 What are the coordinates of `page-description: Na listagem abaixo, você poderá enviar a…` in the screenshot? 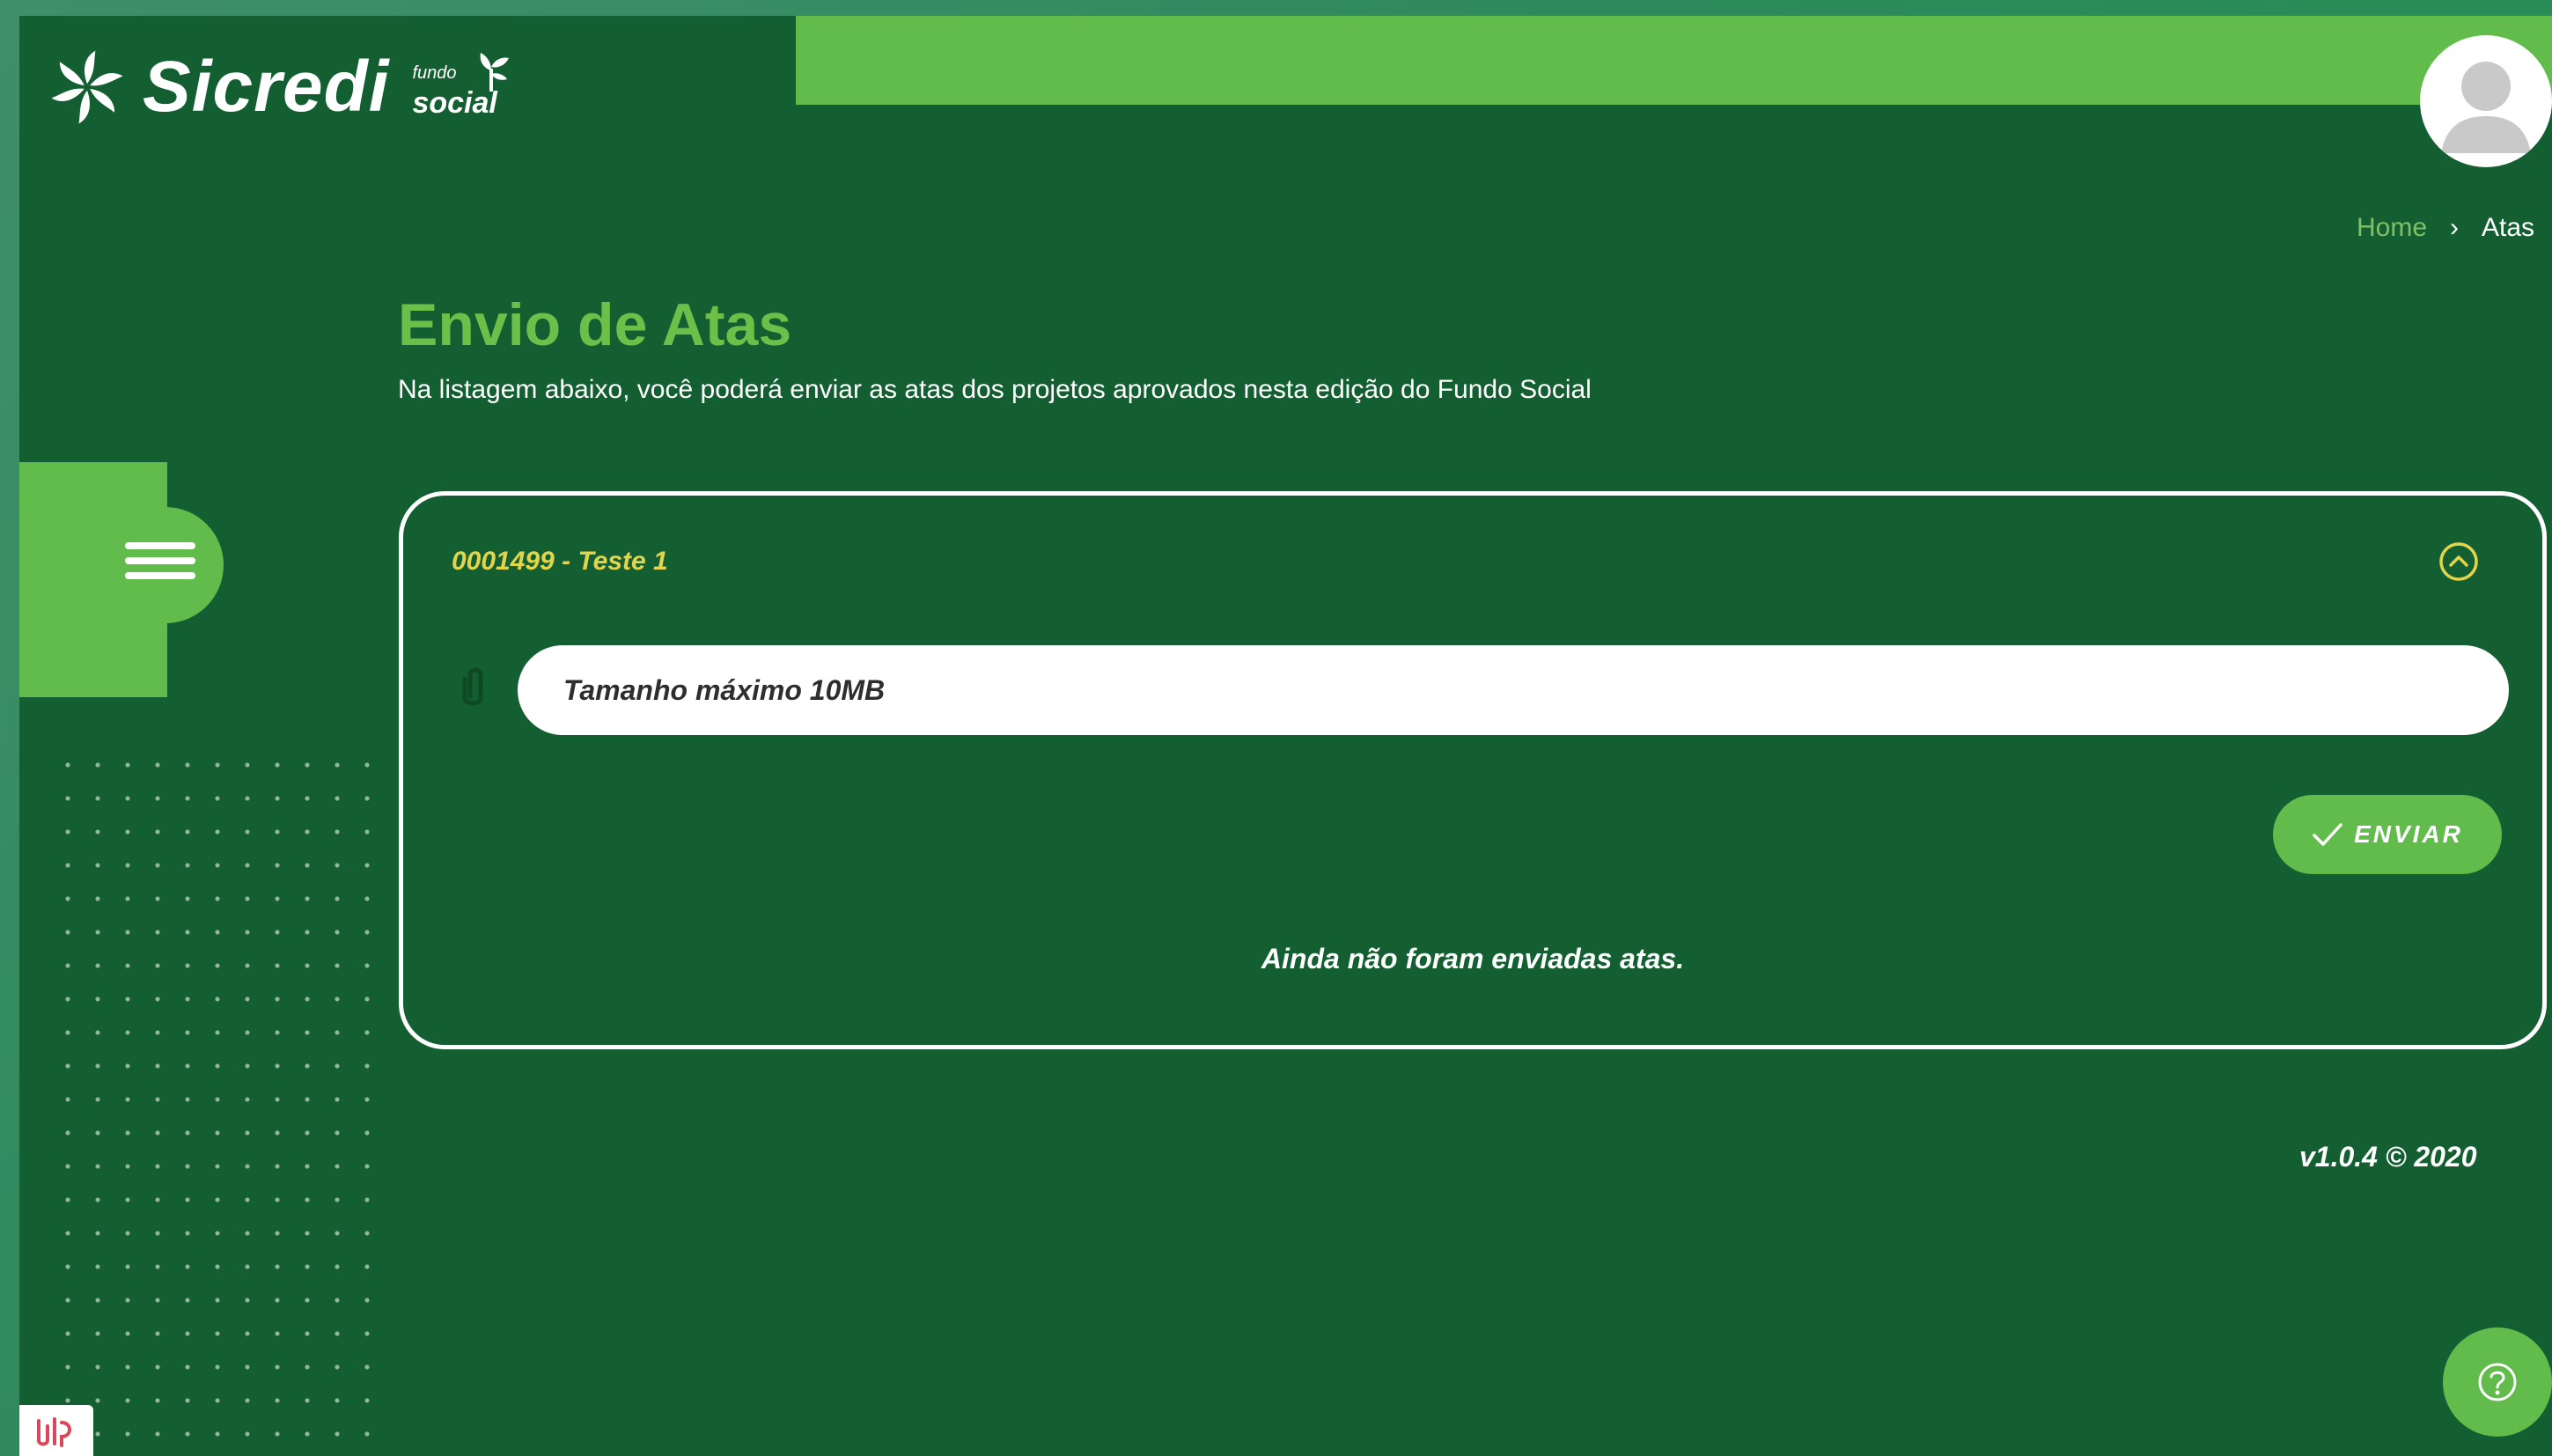 It's located at (995, 389).